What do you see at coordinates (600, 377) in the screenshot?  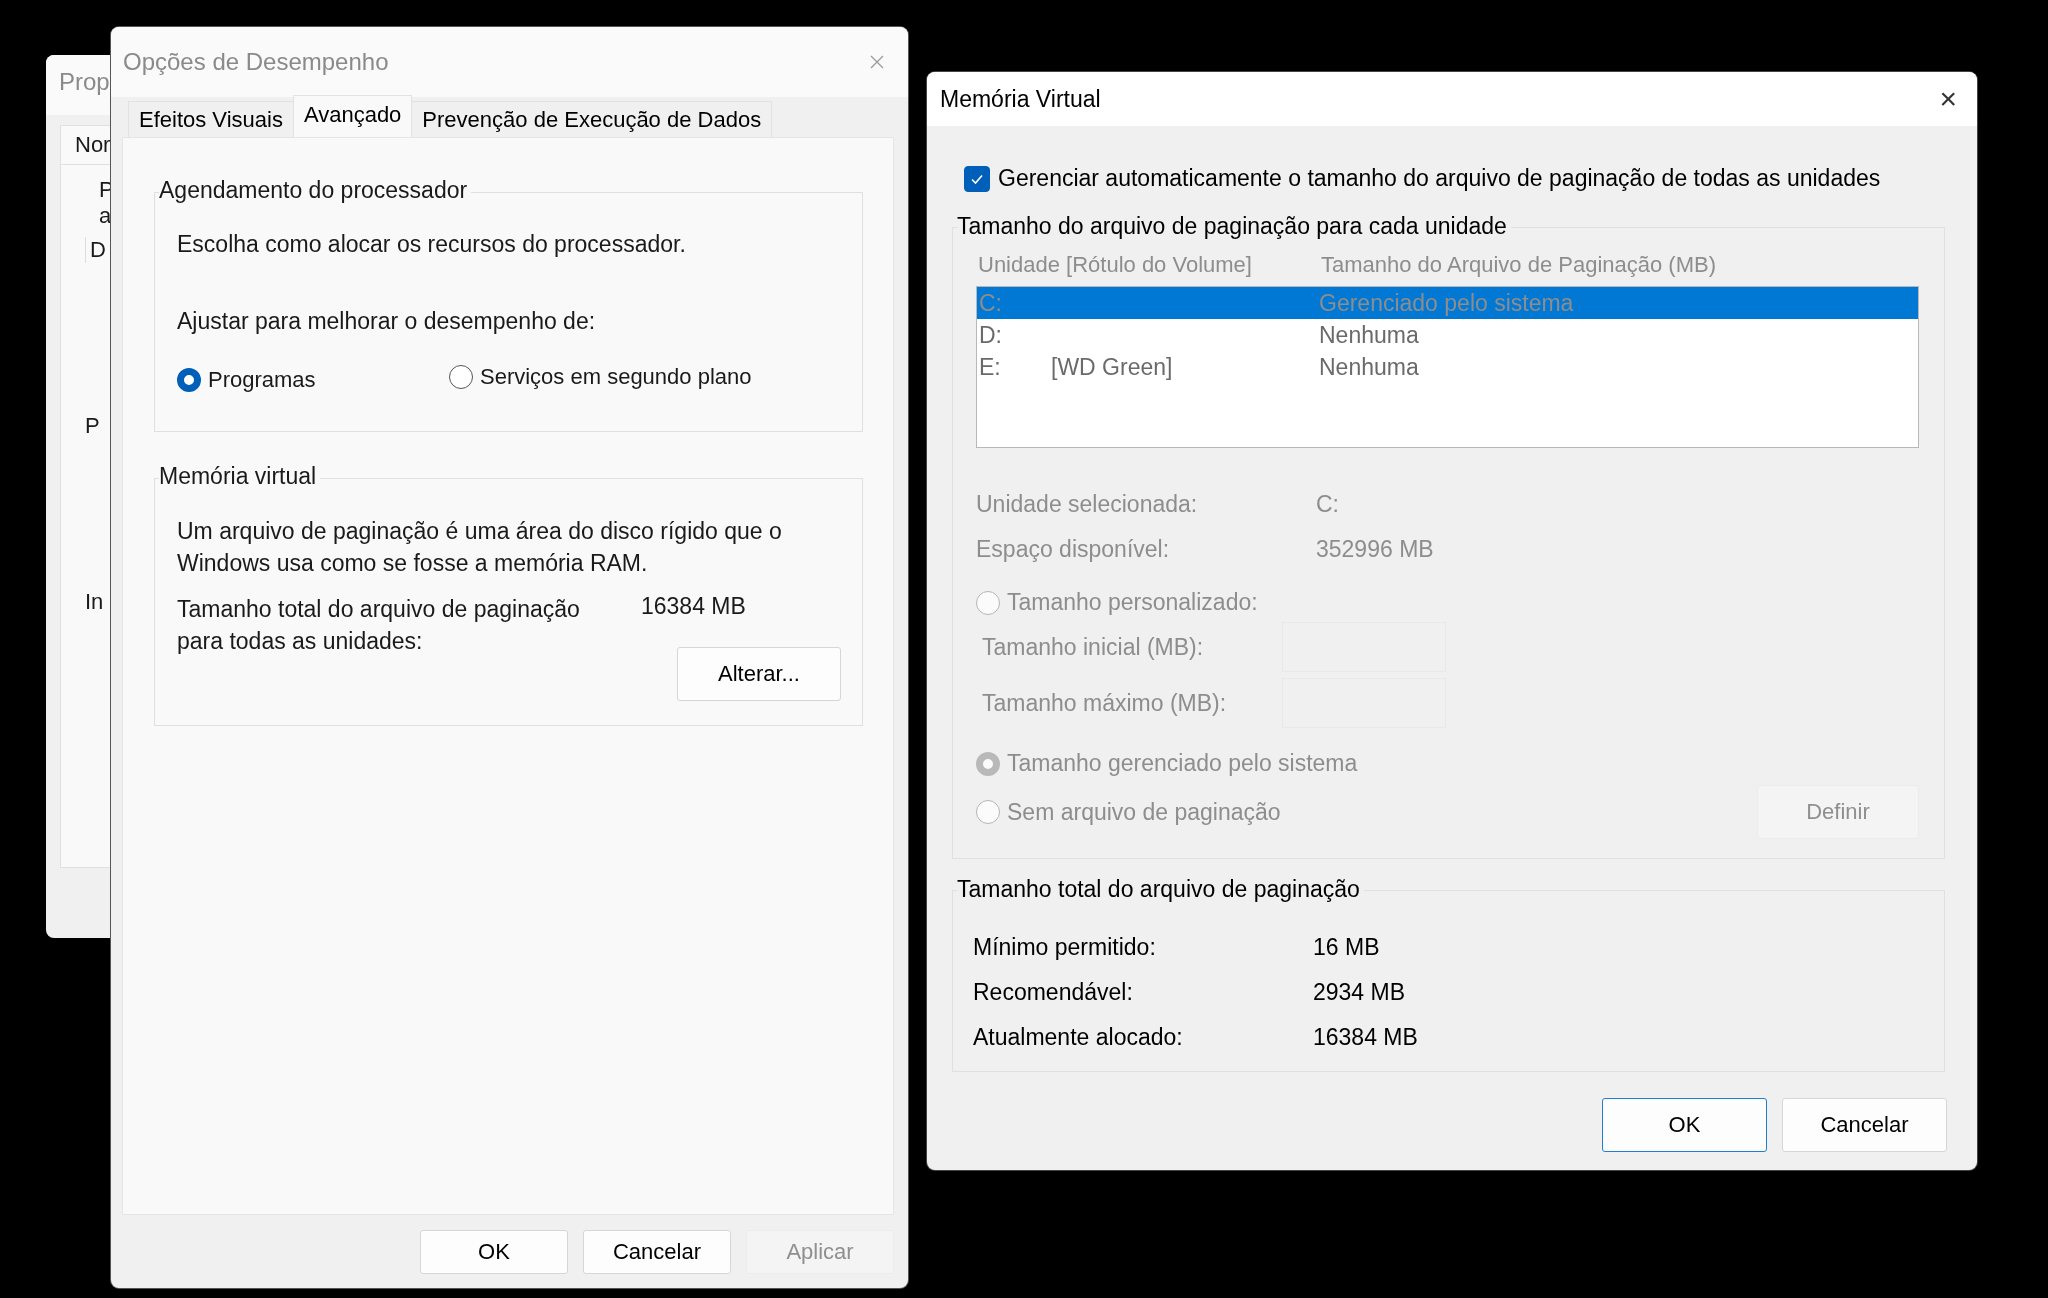 I see `radio-option: Serviços em segundo plano` at bounding box center [600, 377].